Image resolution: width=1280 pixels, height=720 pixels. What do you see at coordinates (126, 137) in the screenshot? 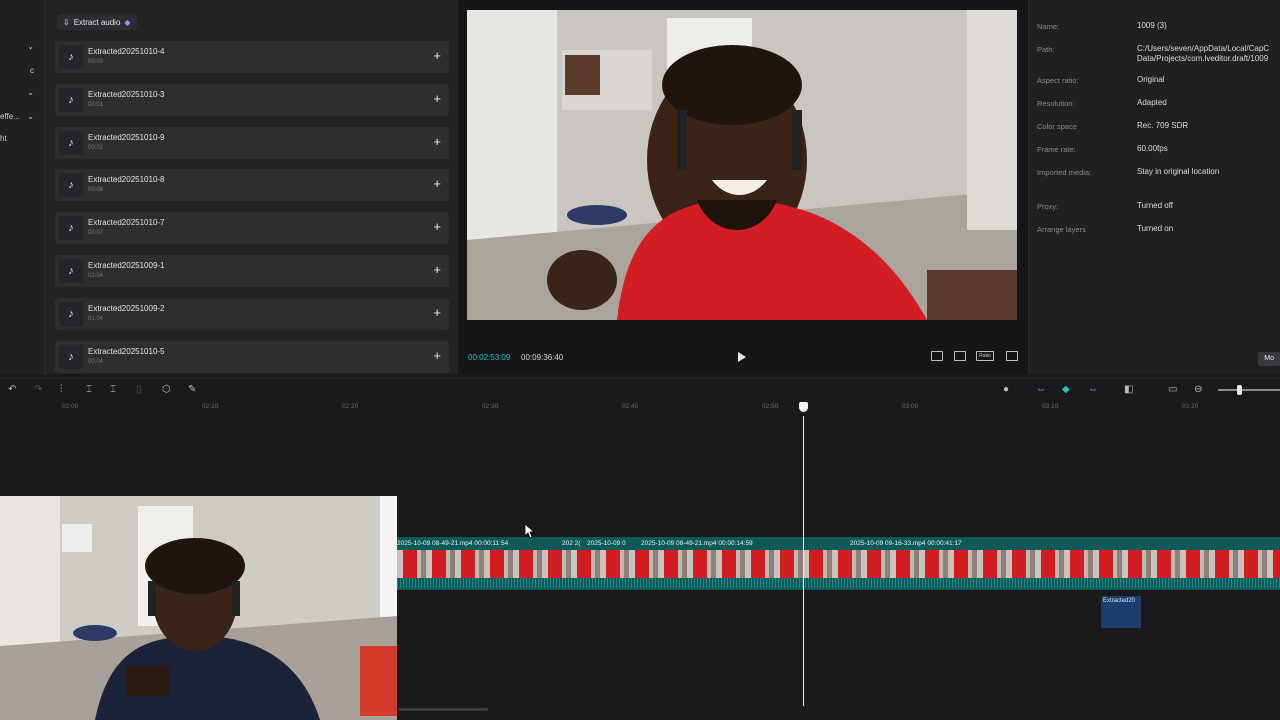
I see `media-item-name: Extracted20251010-9` at bounding box center [126, 137].